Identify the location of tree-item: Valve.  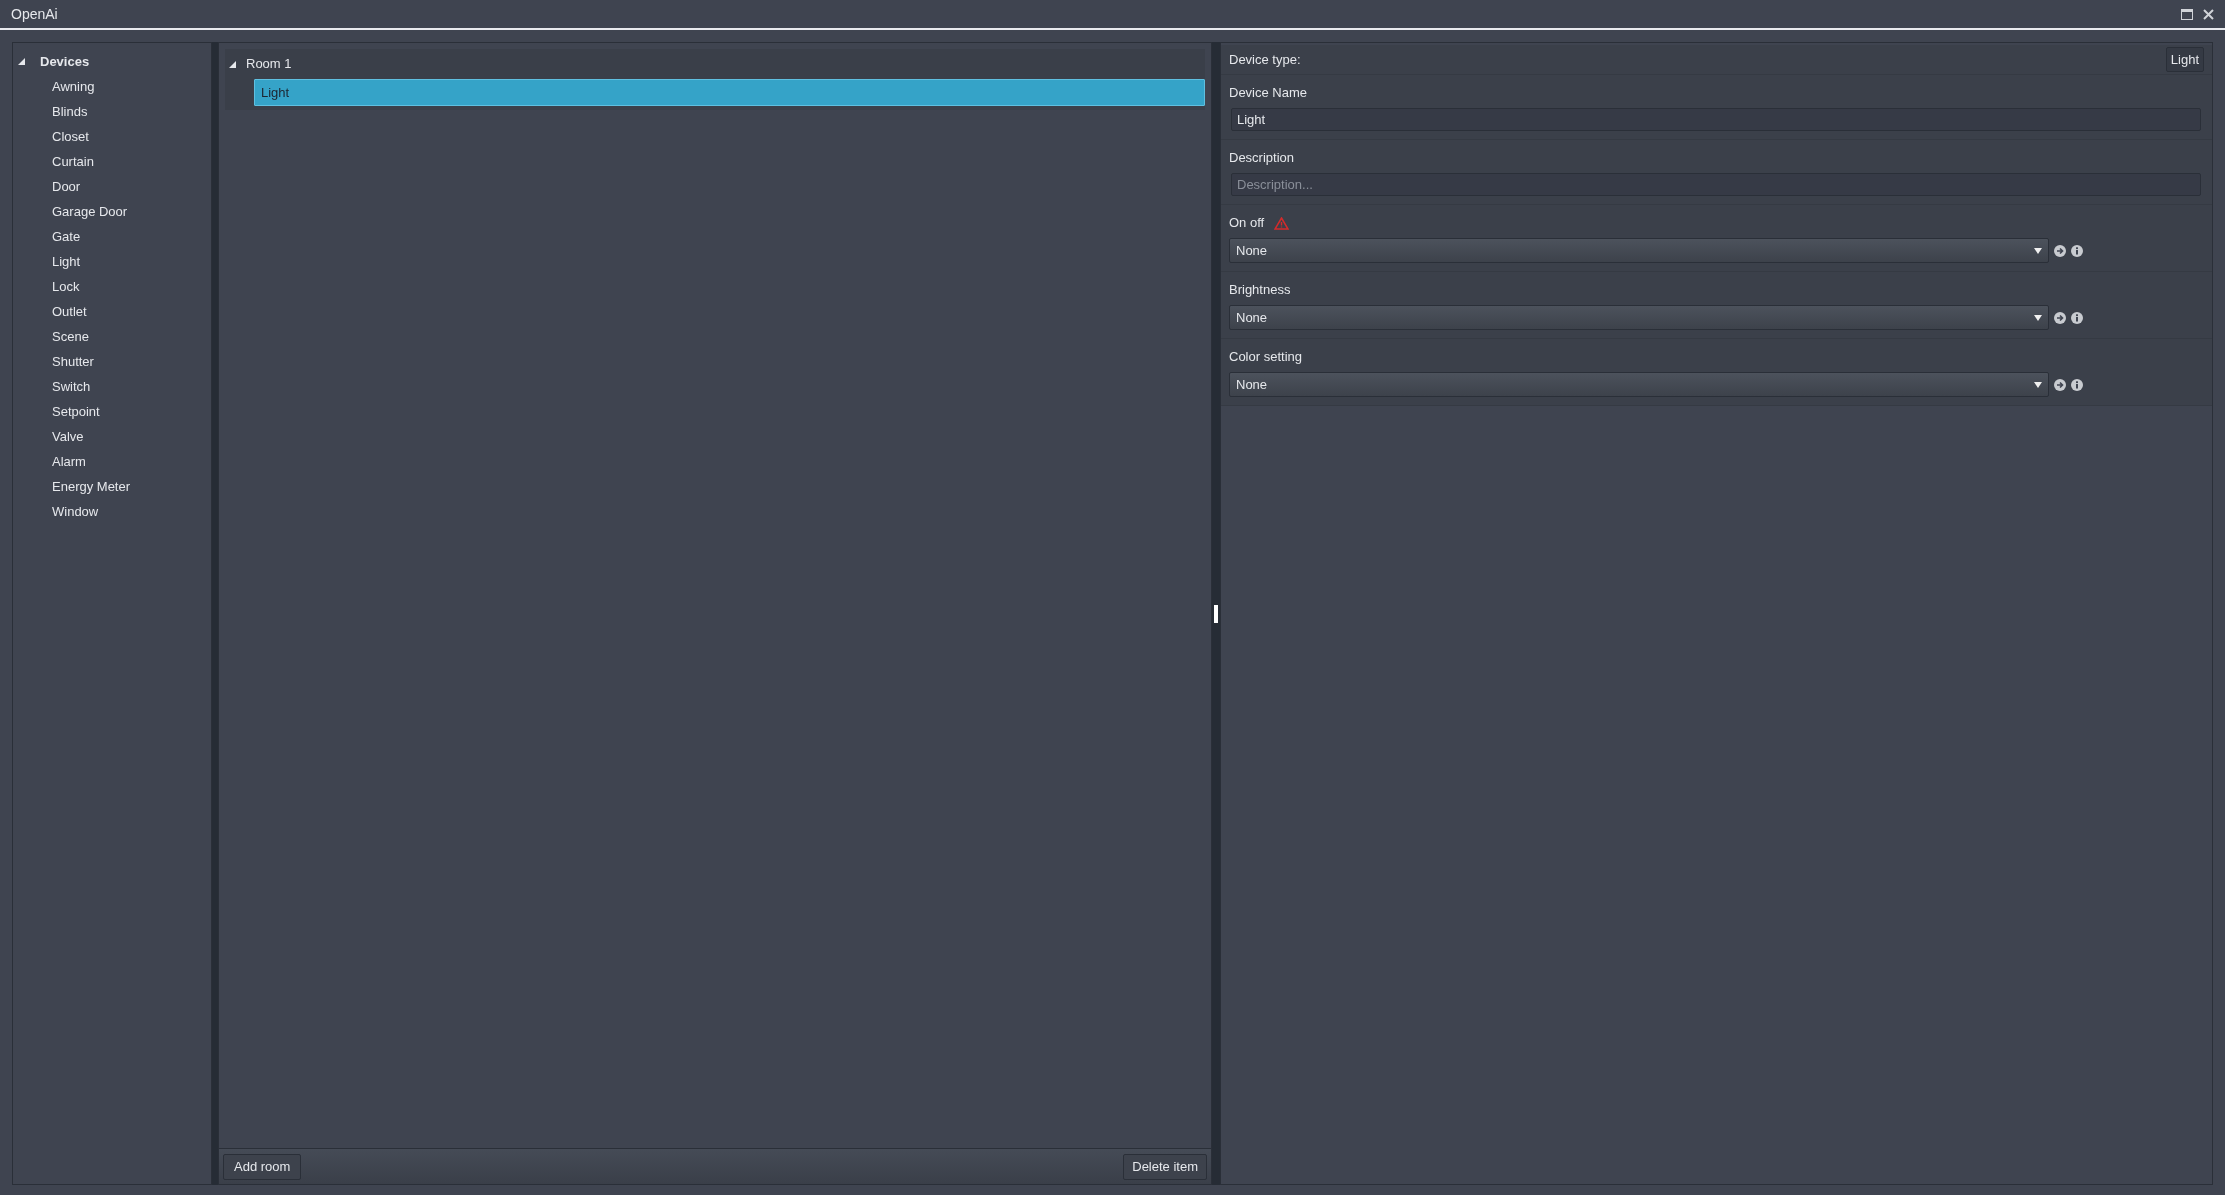
(68, 436).